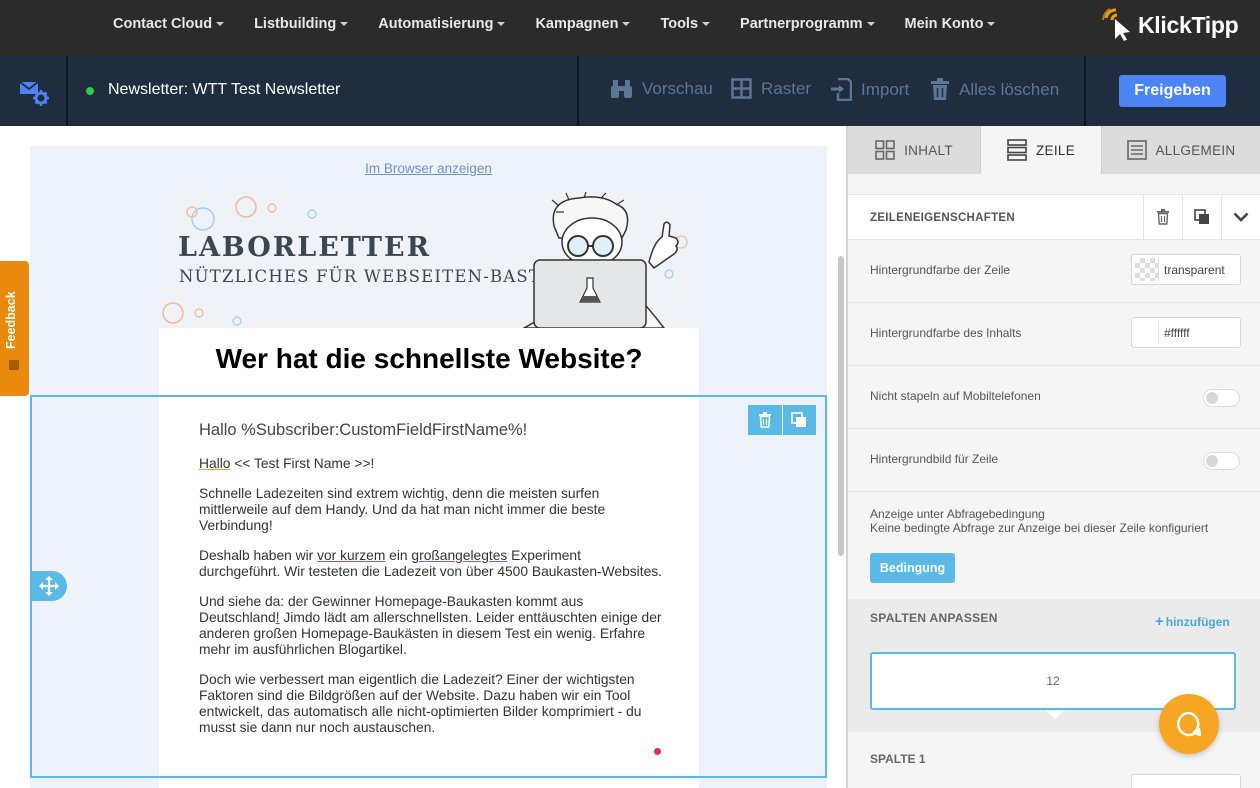  I want to click on move-row-handle, so click(49, 586).